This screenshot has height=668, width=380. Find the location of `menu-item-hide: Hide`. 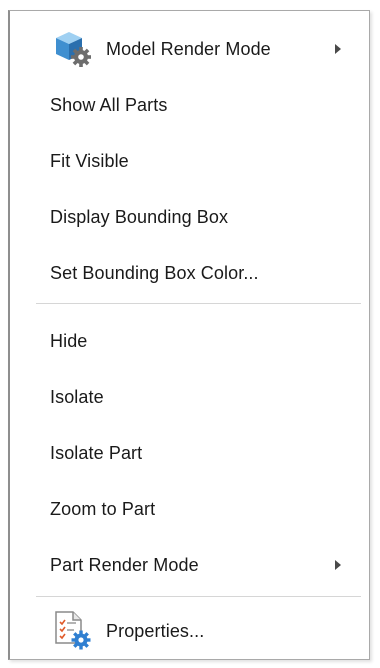

menu-item-hide: Hide is located at coordinates (189, 341).